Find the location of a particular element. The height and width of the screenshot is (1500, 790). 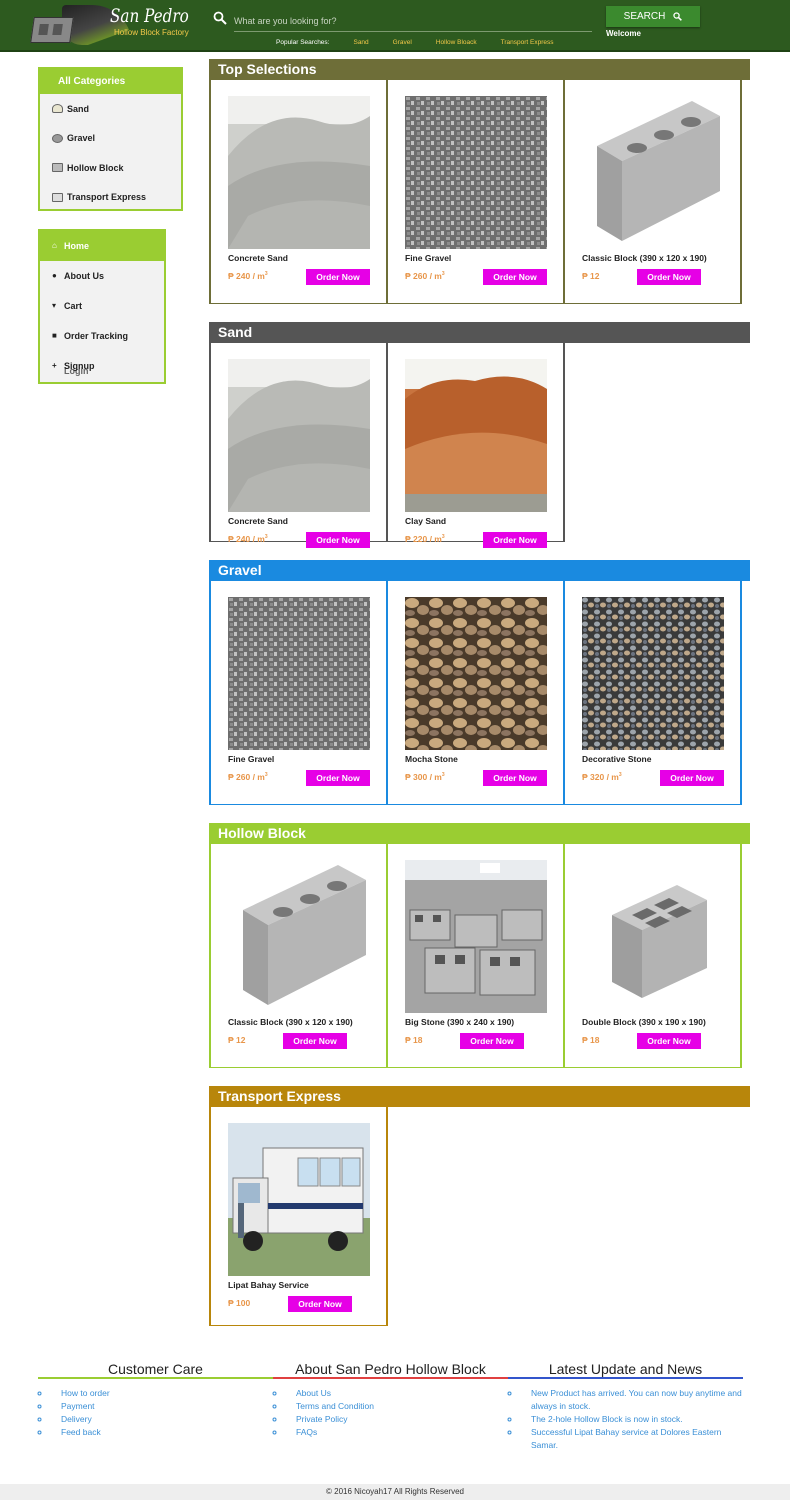

section-header: Sand is located at coordinates (479, 332).